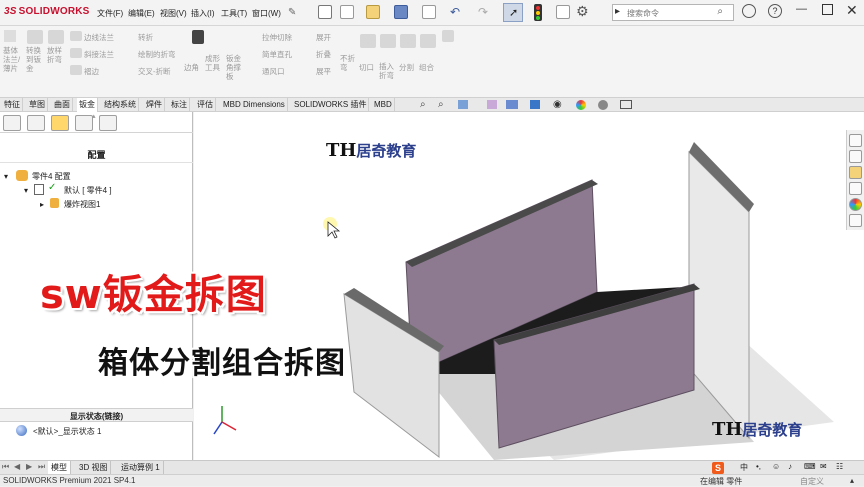 The image size is (864, 487). Describe the element at coordinates (582, 11) in the screenshot. I see `gear-icon: ⚙` at that location.